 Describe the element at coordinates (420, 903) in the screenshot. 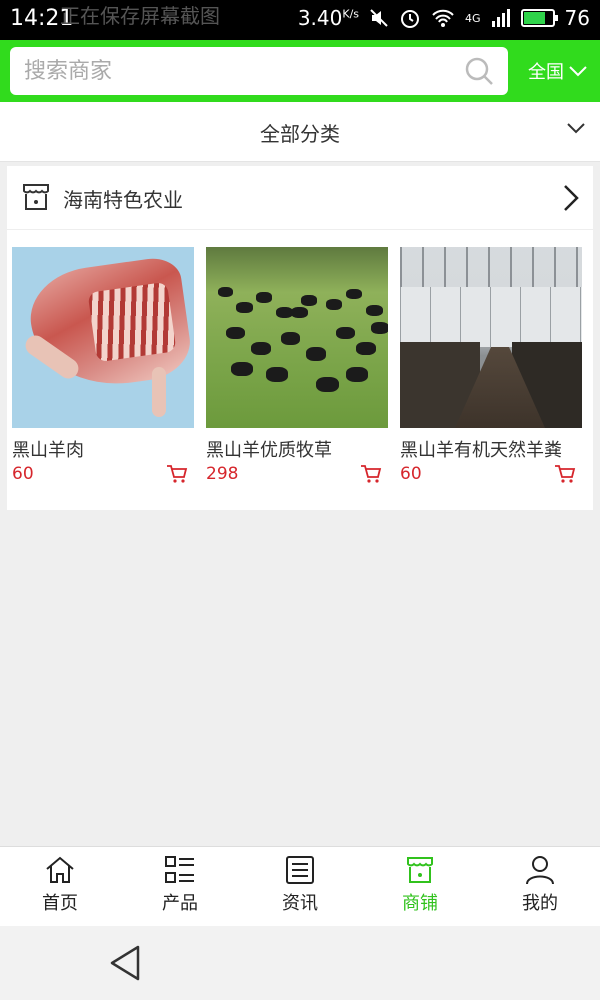

I see `tab-label: 商铺` at that location.